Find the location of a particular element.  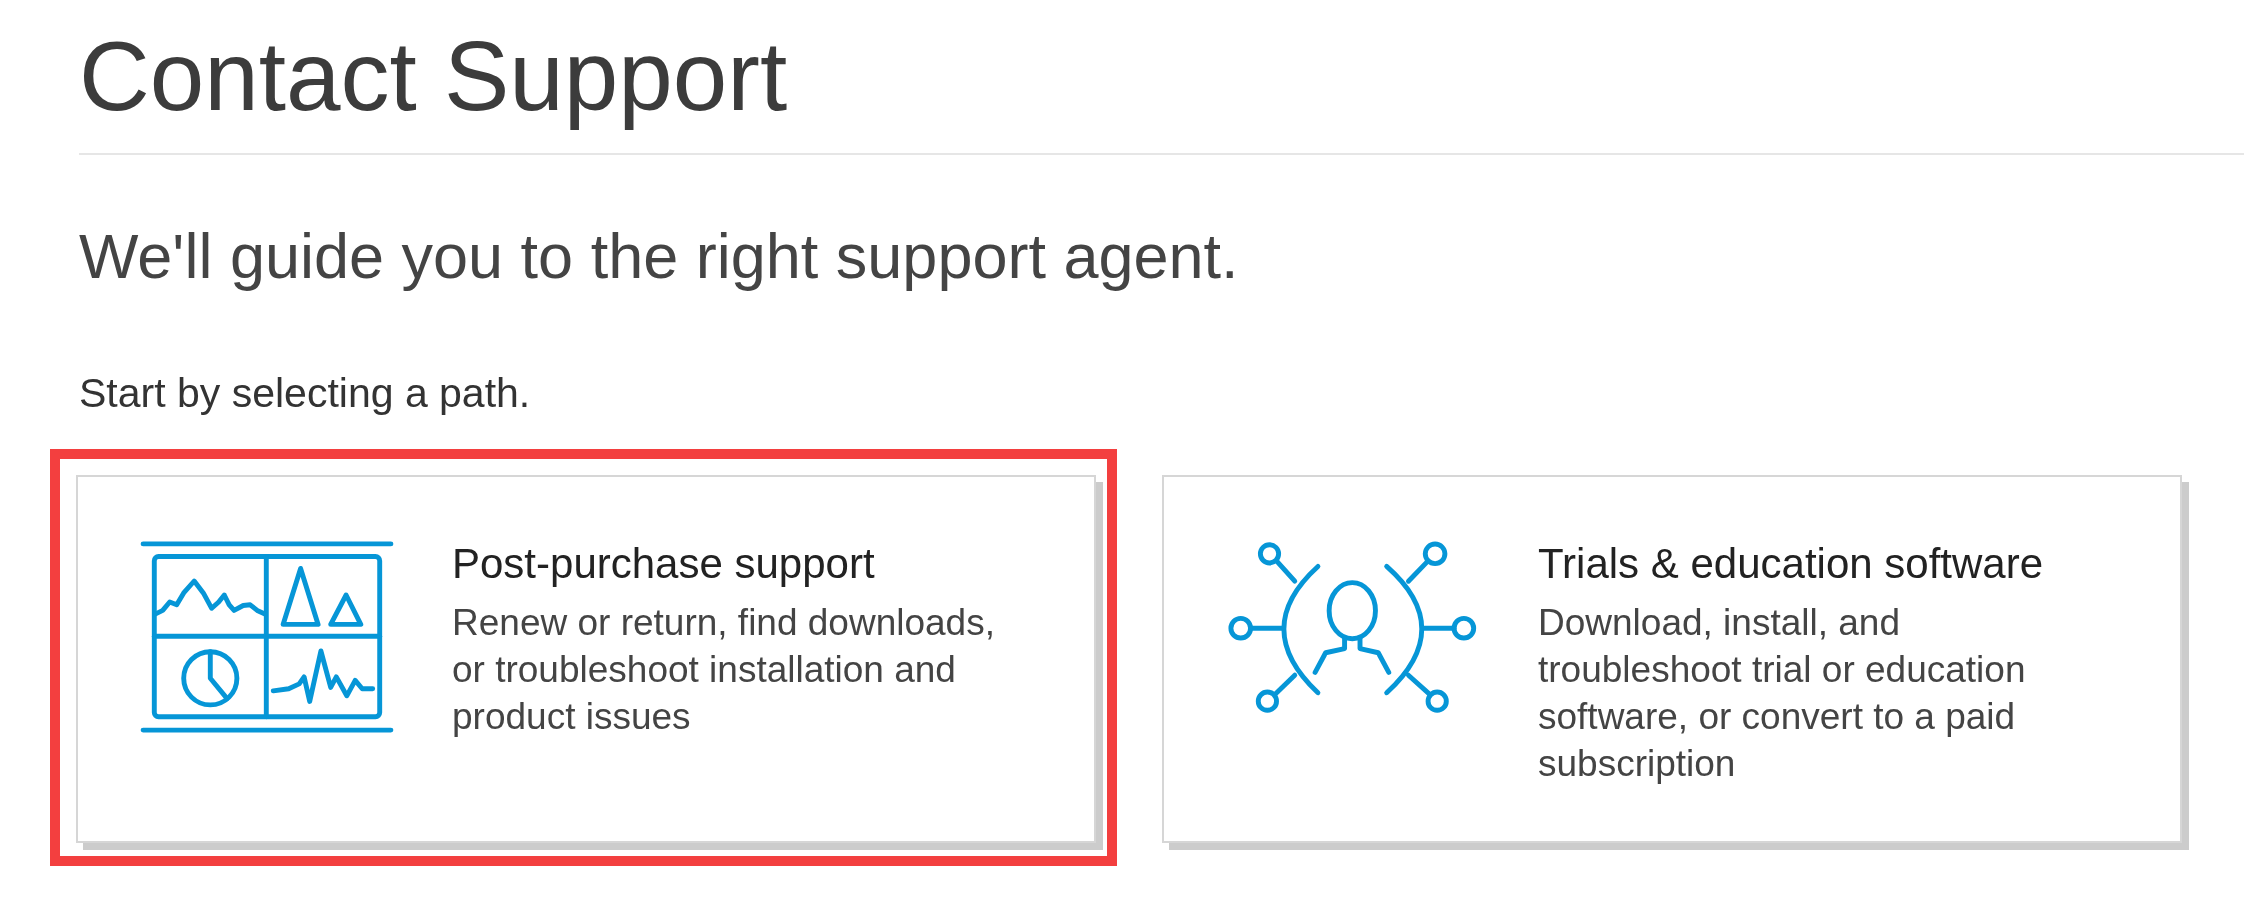

subtitle-text: We'll guide you to the right support agent. is located at coordinates (659, 256).